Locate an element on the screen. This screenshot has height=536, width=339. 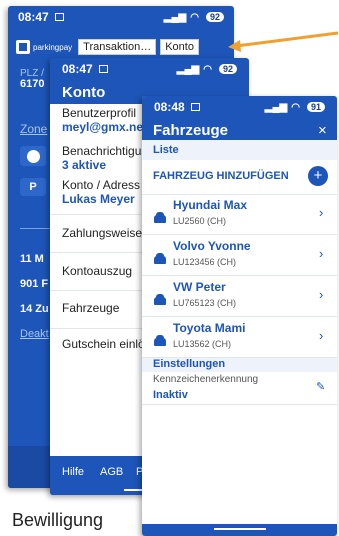
list-item-zahlungsweise: Zahlungsweise is located at coordinates (102, 233).